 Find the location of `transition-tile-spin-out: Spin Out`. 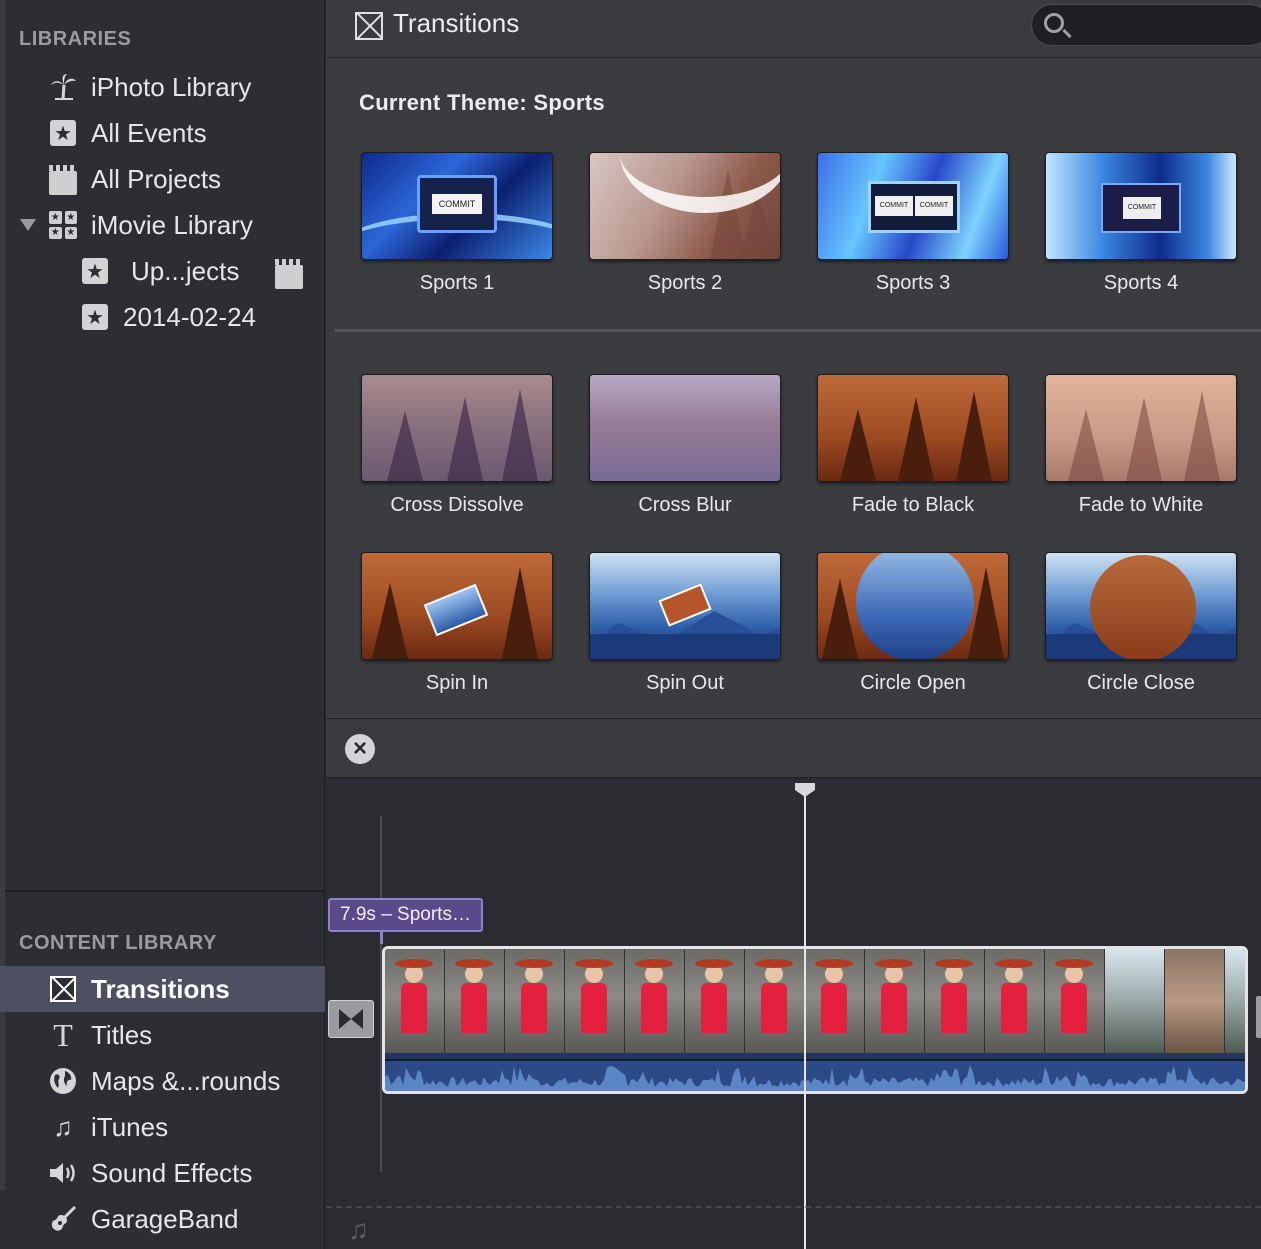

transition-tile-spin-out: Spin Out is located at coordinates (685, 623).